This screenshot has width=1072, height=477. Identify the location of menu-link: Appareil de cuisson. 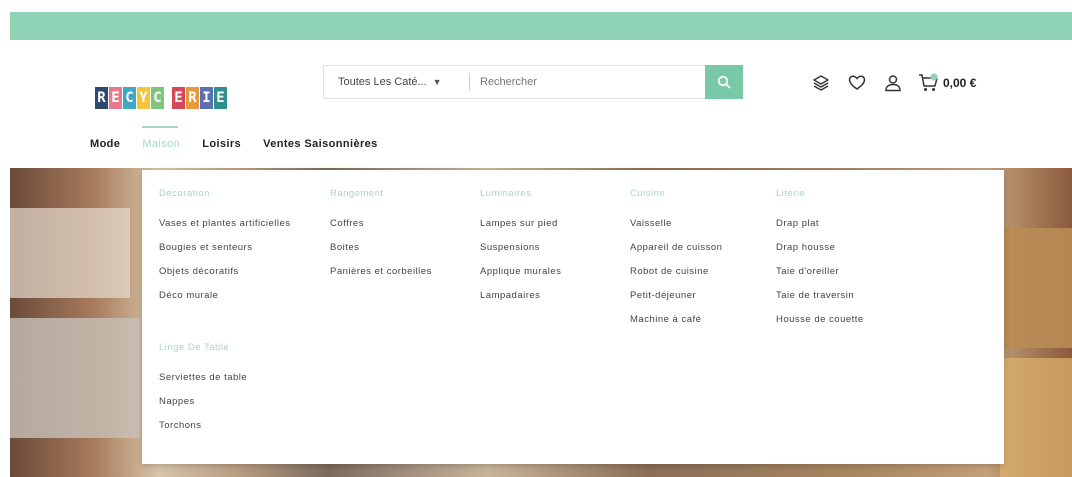
(676, 254).